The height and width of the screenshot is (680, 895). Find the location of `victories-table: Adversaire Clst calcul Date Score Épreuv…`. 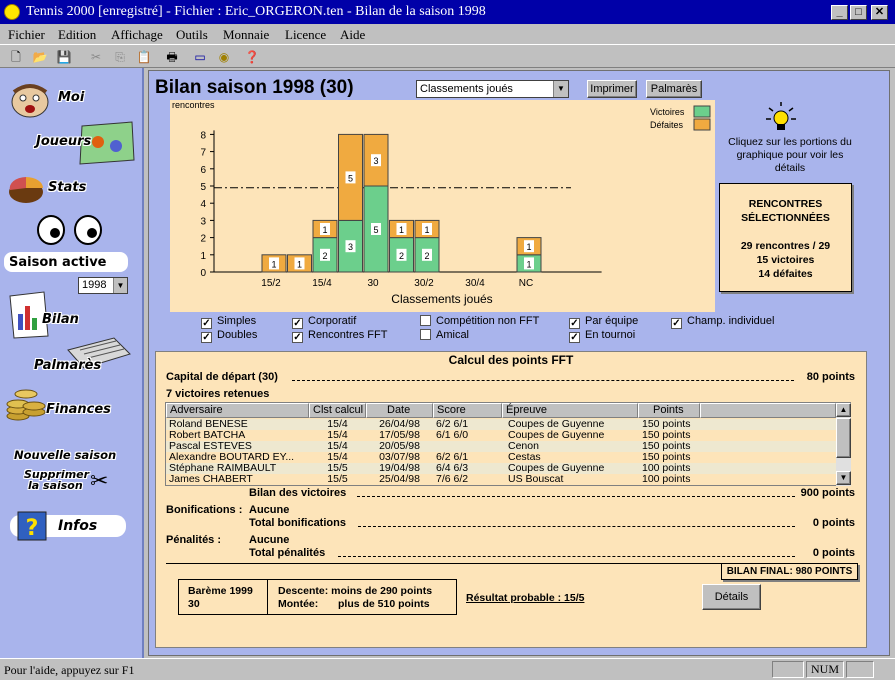

victories-table: Adversaire Clst calcul Date Score Épreuv… is located at coordinates (508, 444).